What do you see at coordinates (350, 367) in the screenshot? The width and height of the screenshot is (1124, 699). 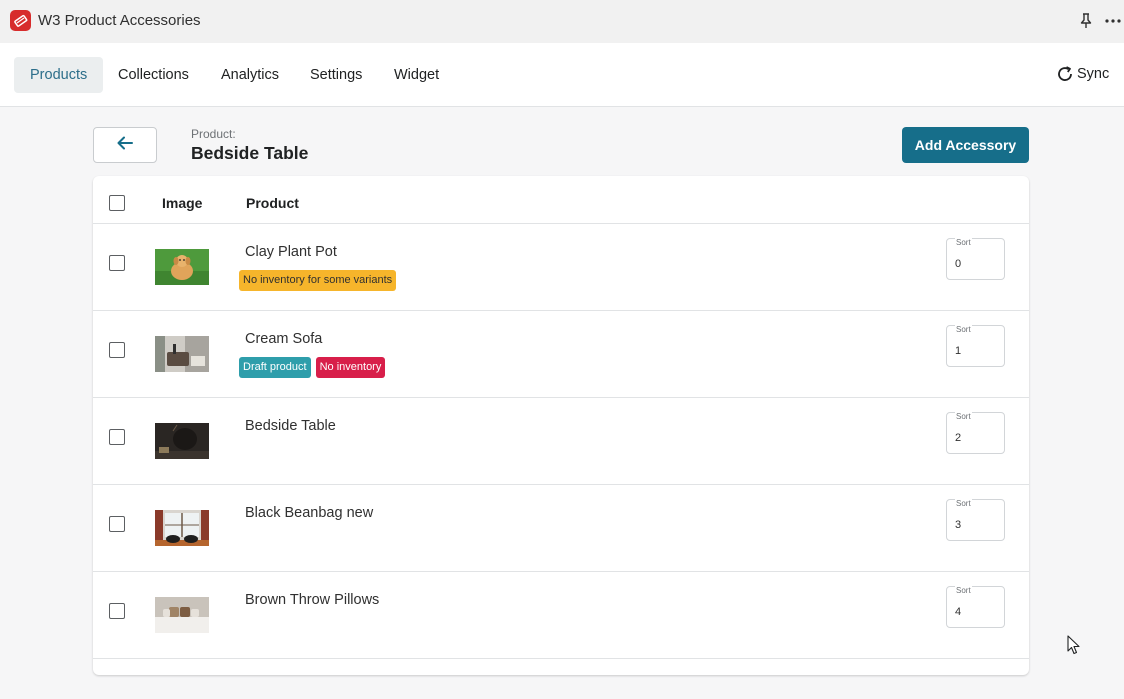 I see `no-inventory-badge: No inventory` at bounding box center [350, 367].